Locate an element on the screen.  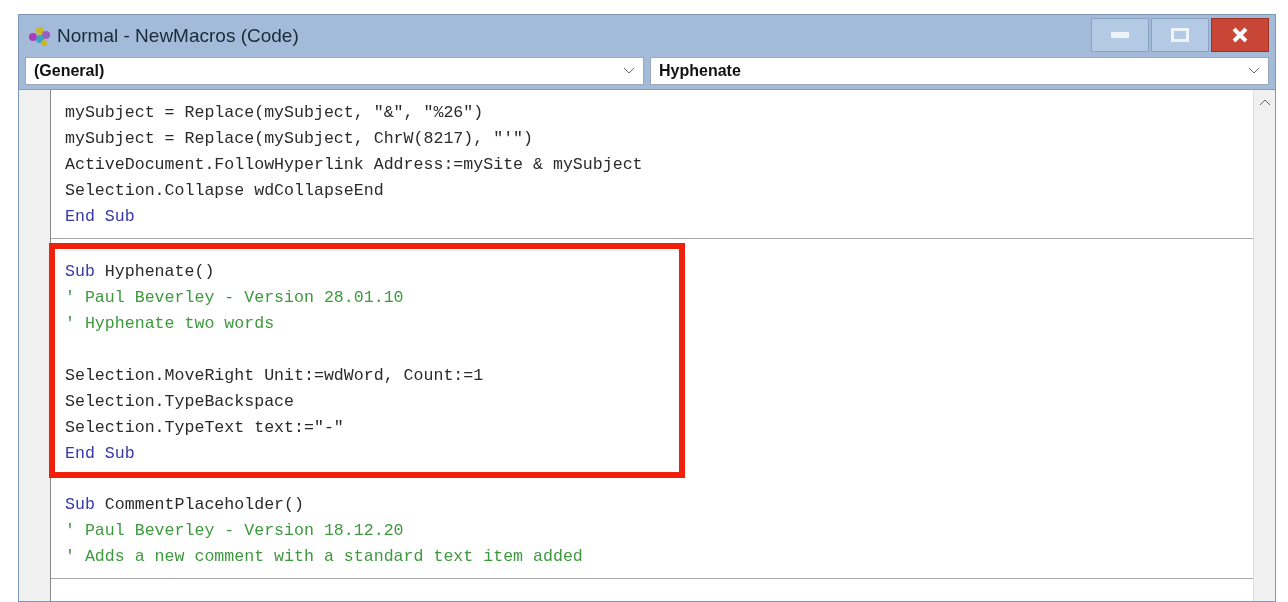
code-comment: ' Hyphenate two words is located at coordinates (170, 323).